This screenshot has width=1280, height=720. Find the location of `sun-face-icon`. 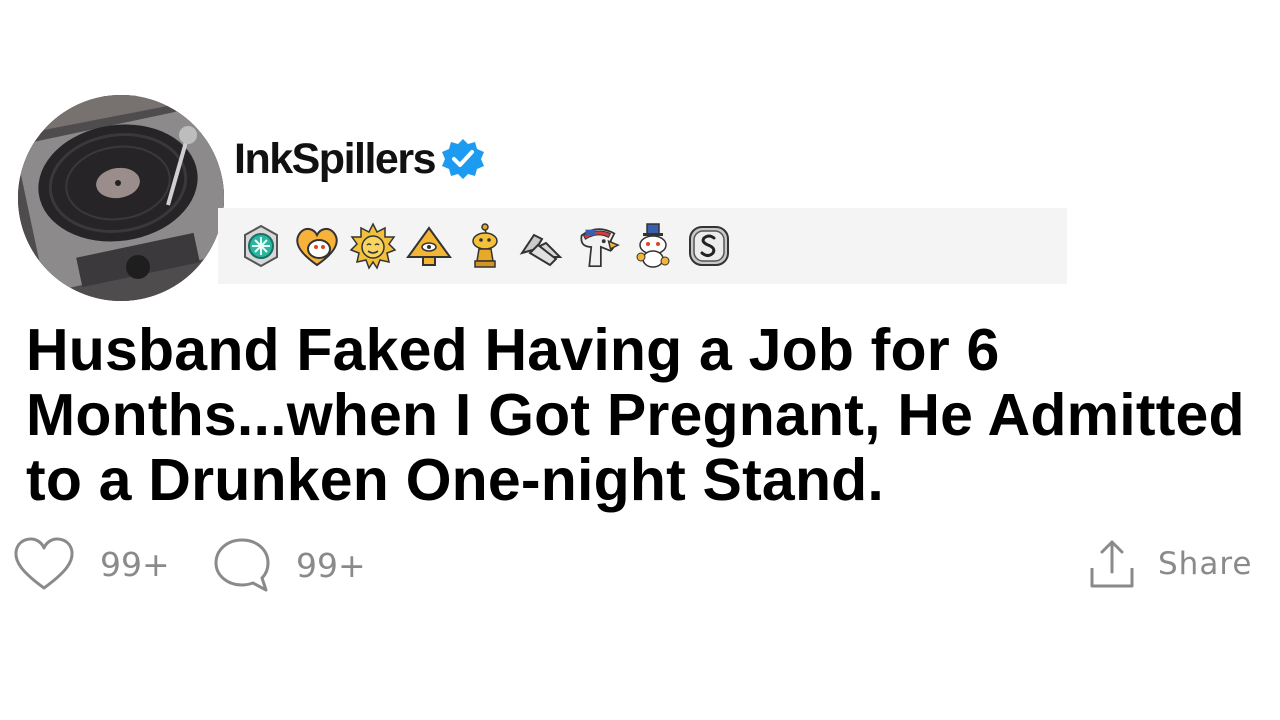

sun-face-icon is located at coordinates (373, 246).